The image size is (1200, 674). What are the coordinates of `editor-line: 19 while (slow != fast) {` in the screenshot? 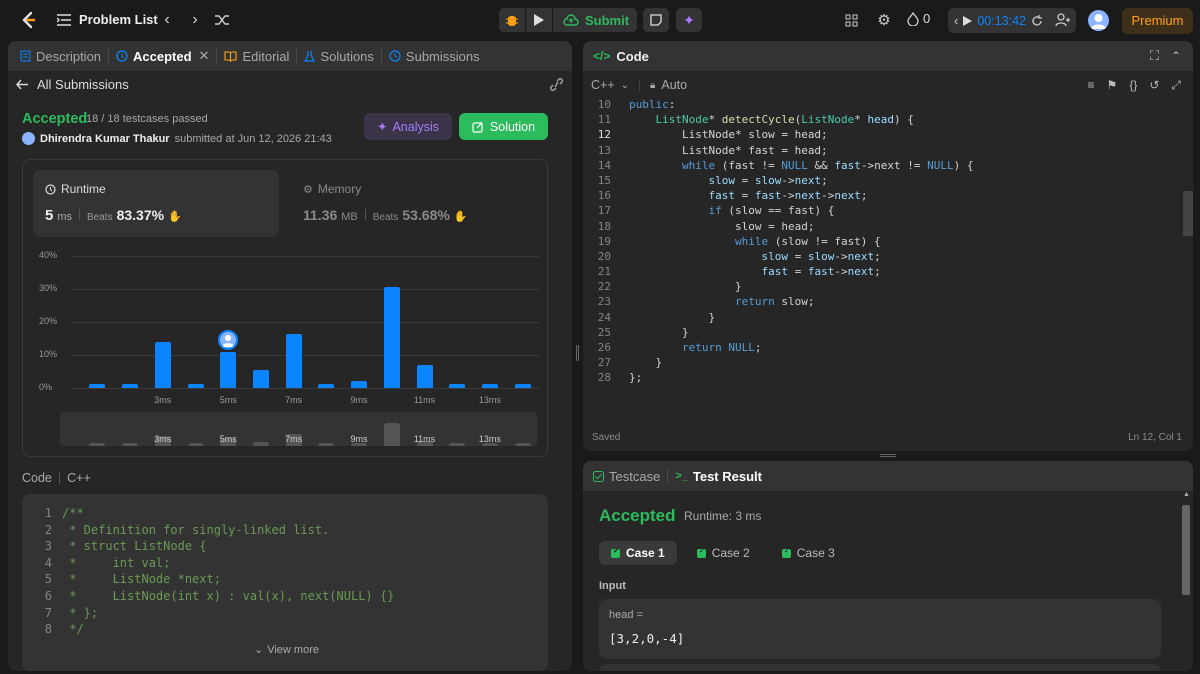 It's located at (883, 241).